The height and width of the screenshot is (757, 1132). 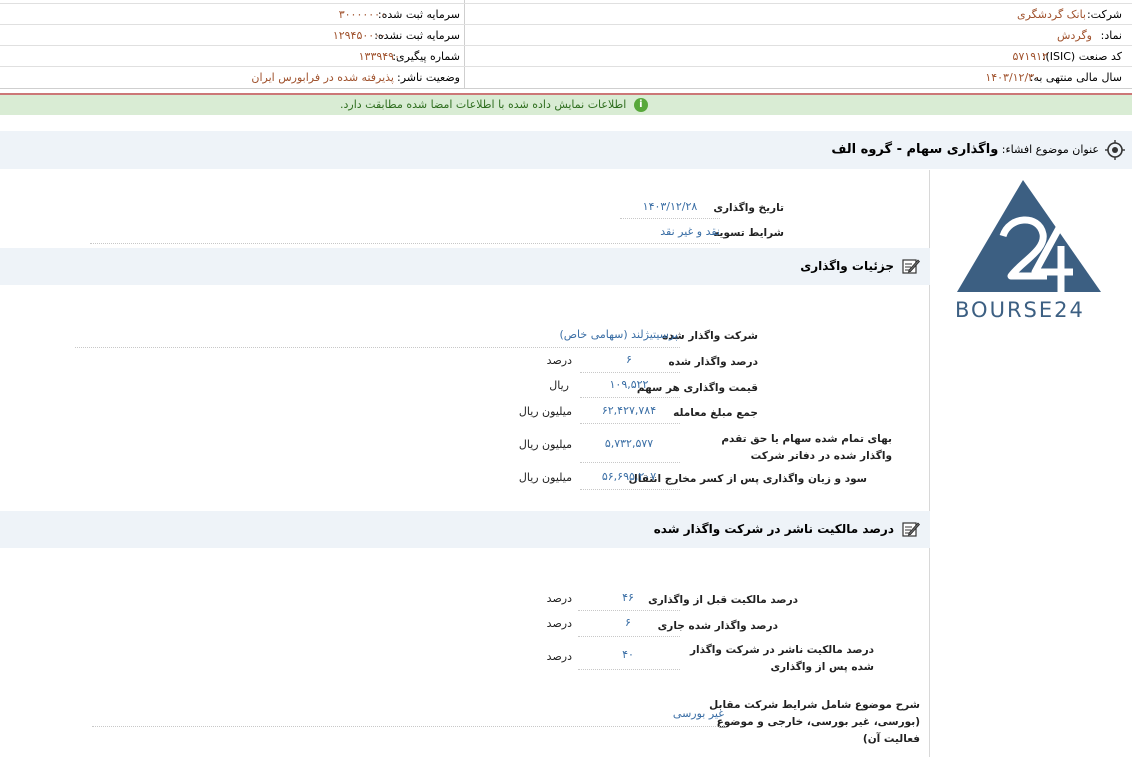 I want to click on status-value: پذیرفته شده در فرابورس ایران, so click(x=322, y=77).